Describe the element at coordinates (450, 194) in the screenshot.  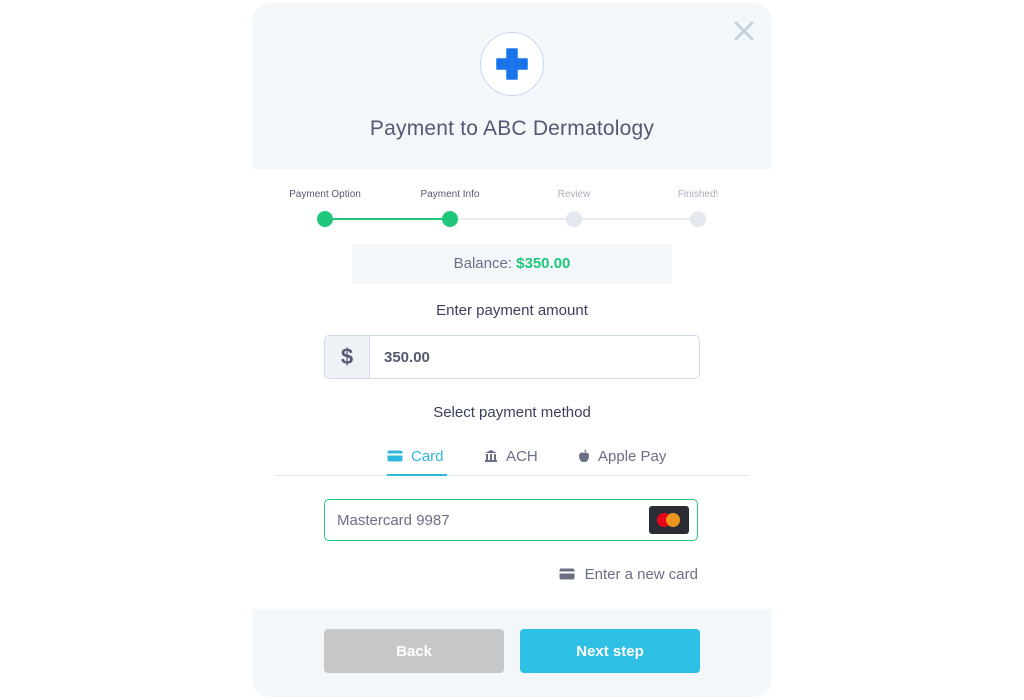
I see `step-label-payment-info: Payment Info` at that location.